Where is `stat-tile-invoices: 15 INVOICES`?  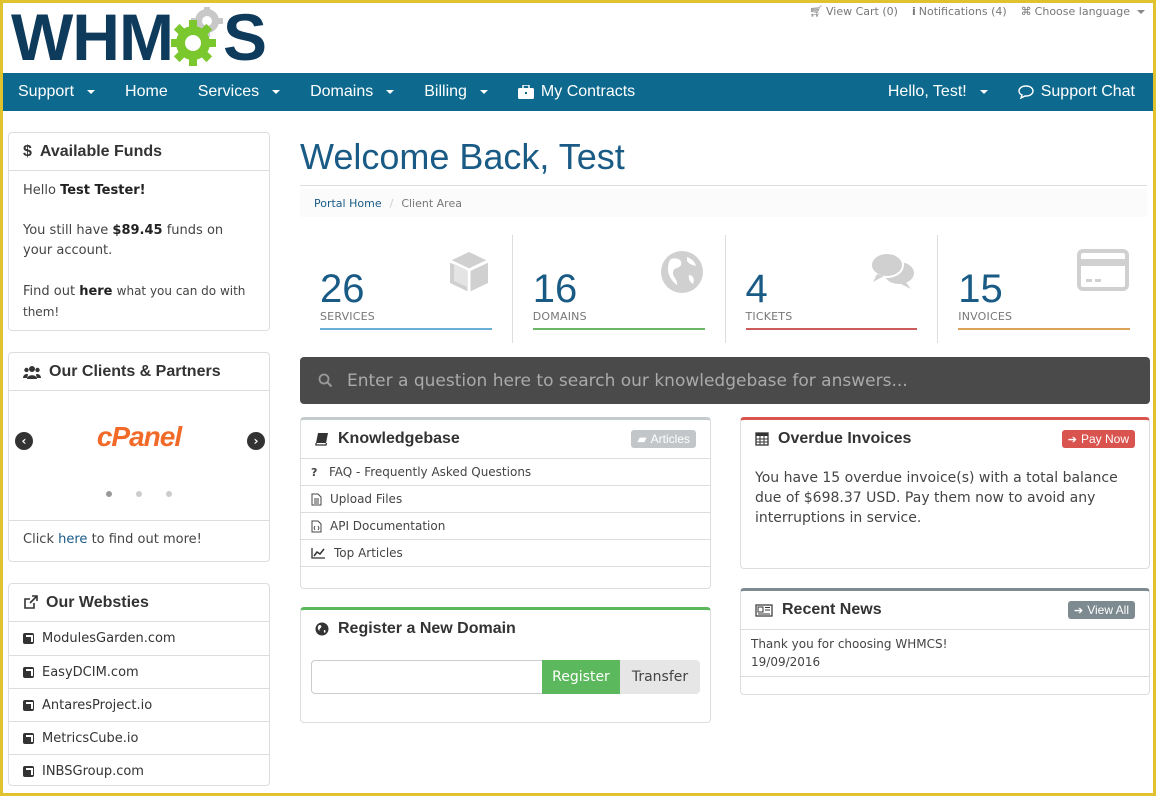
stat-tile-invoices: 15 INVOICES is located at coordinates (1043, 289).